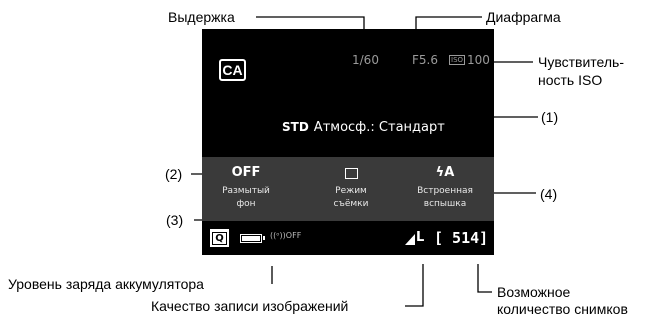  I want to click on background-blur-label-1: Размытый, so click(246, 191).